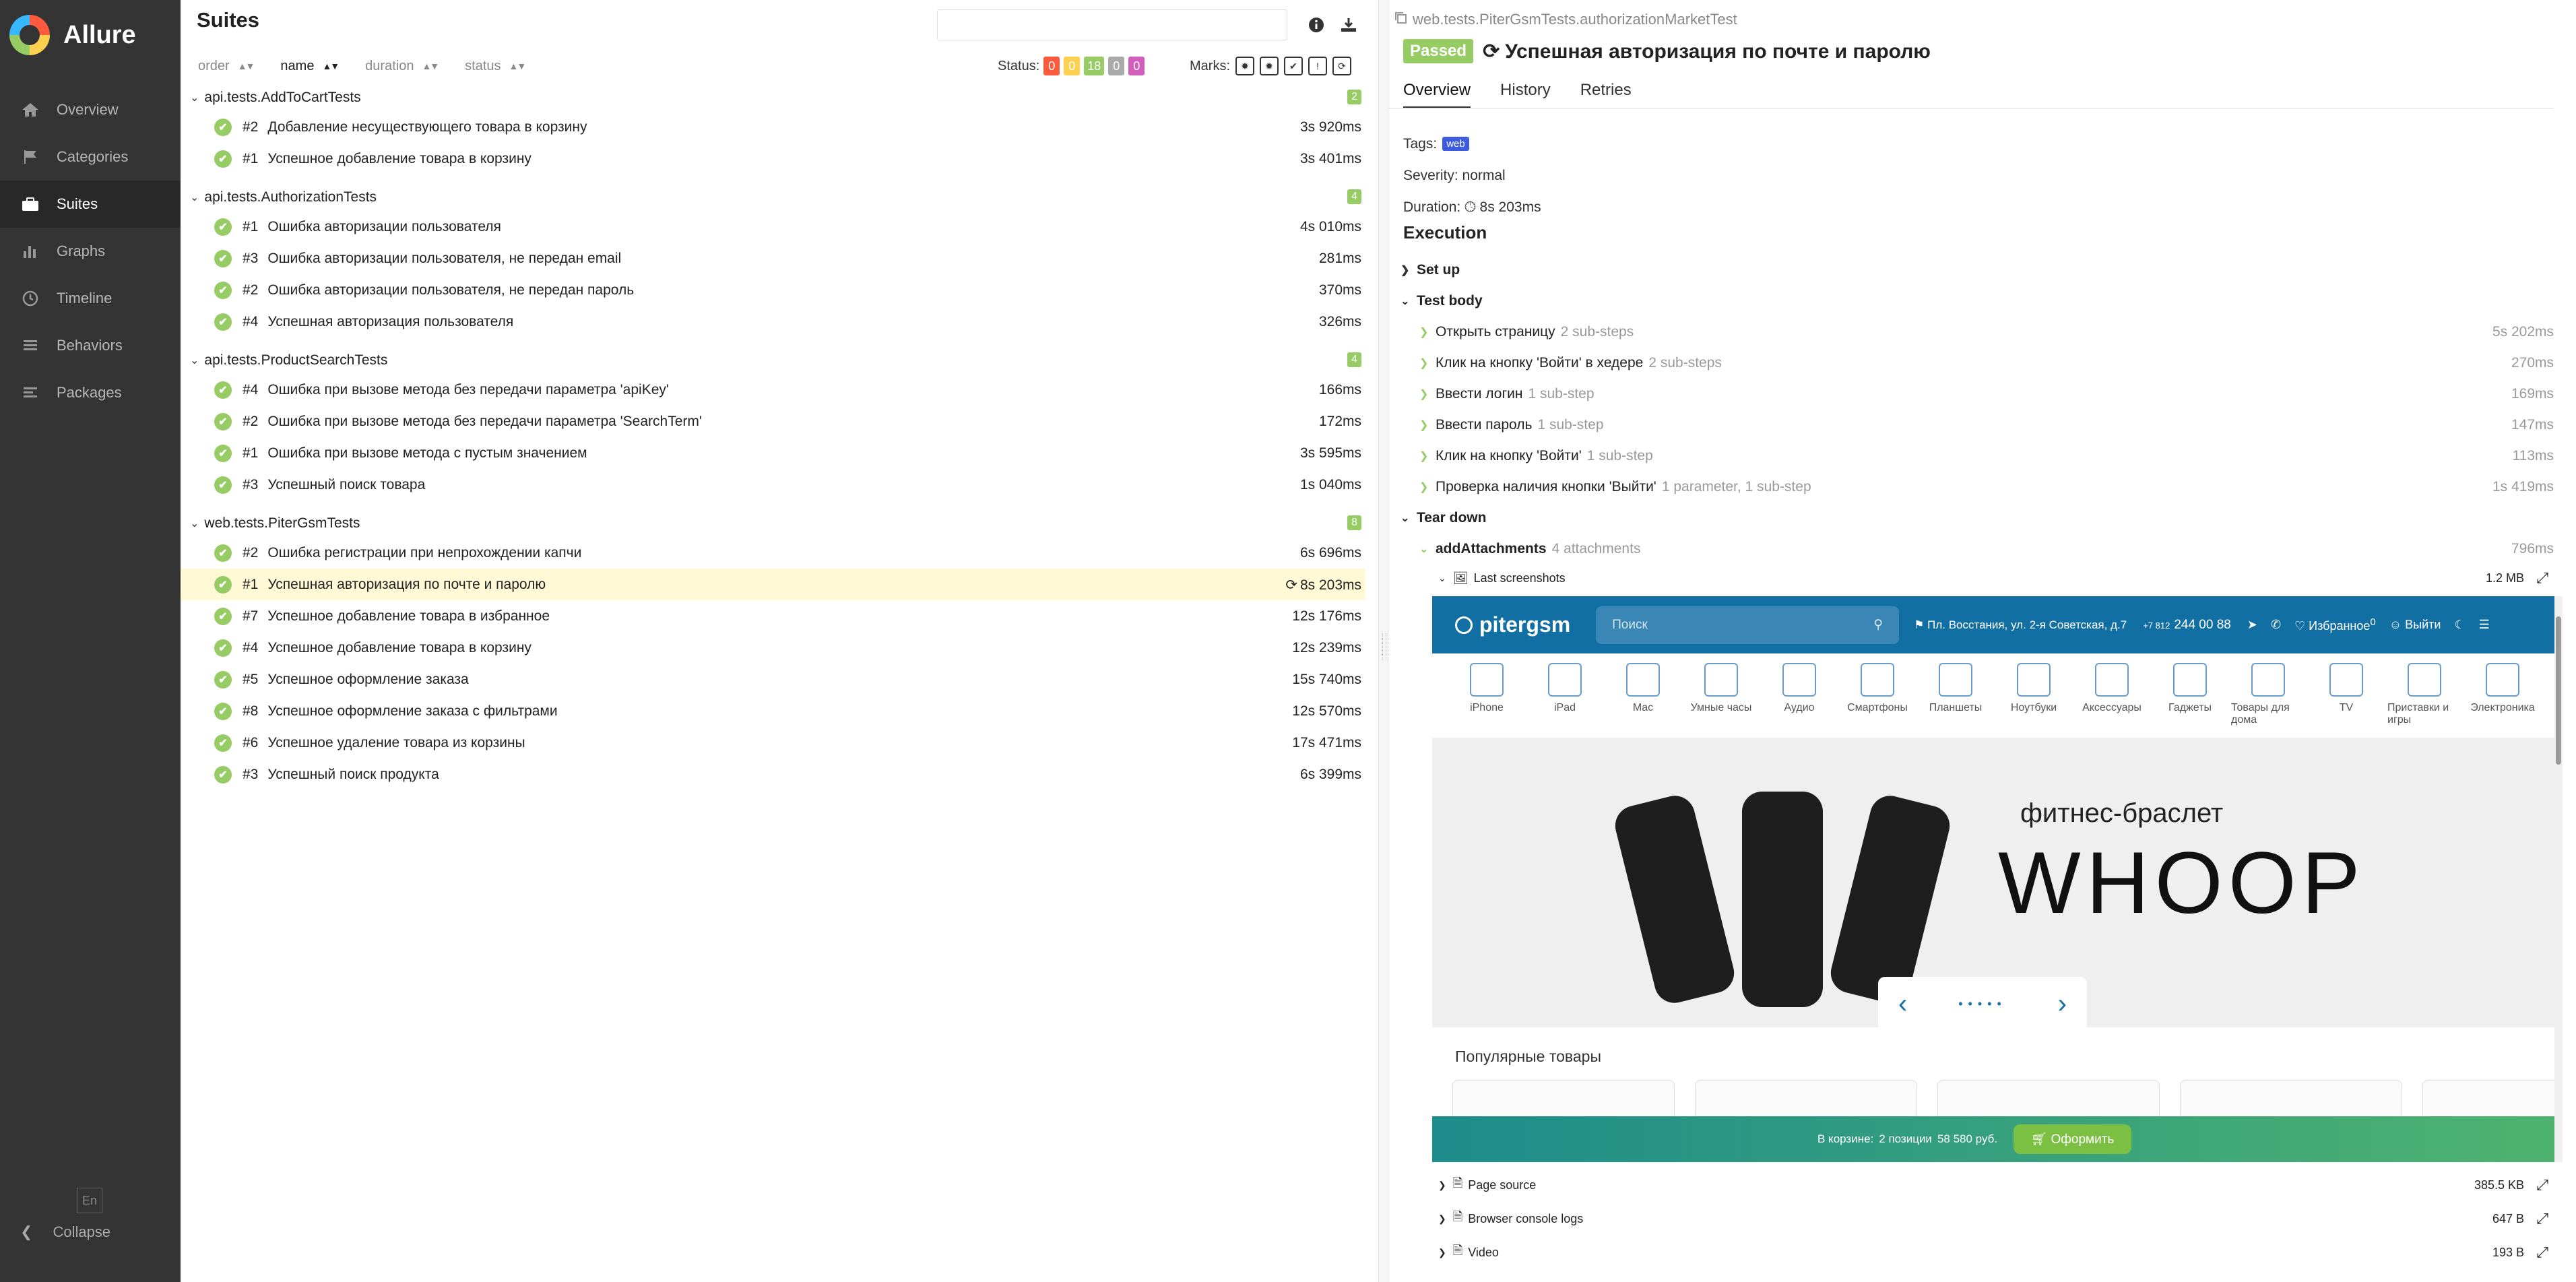 The height and width of the screenshot is (1282, 2576). I want to click on sidebar-item-packages: Packages, so click(90, 392).